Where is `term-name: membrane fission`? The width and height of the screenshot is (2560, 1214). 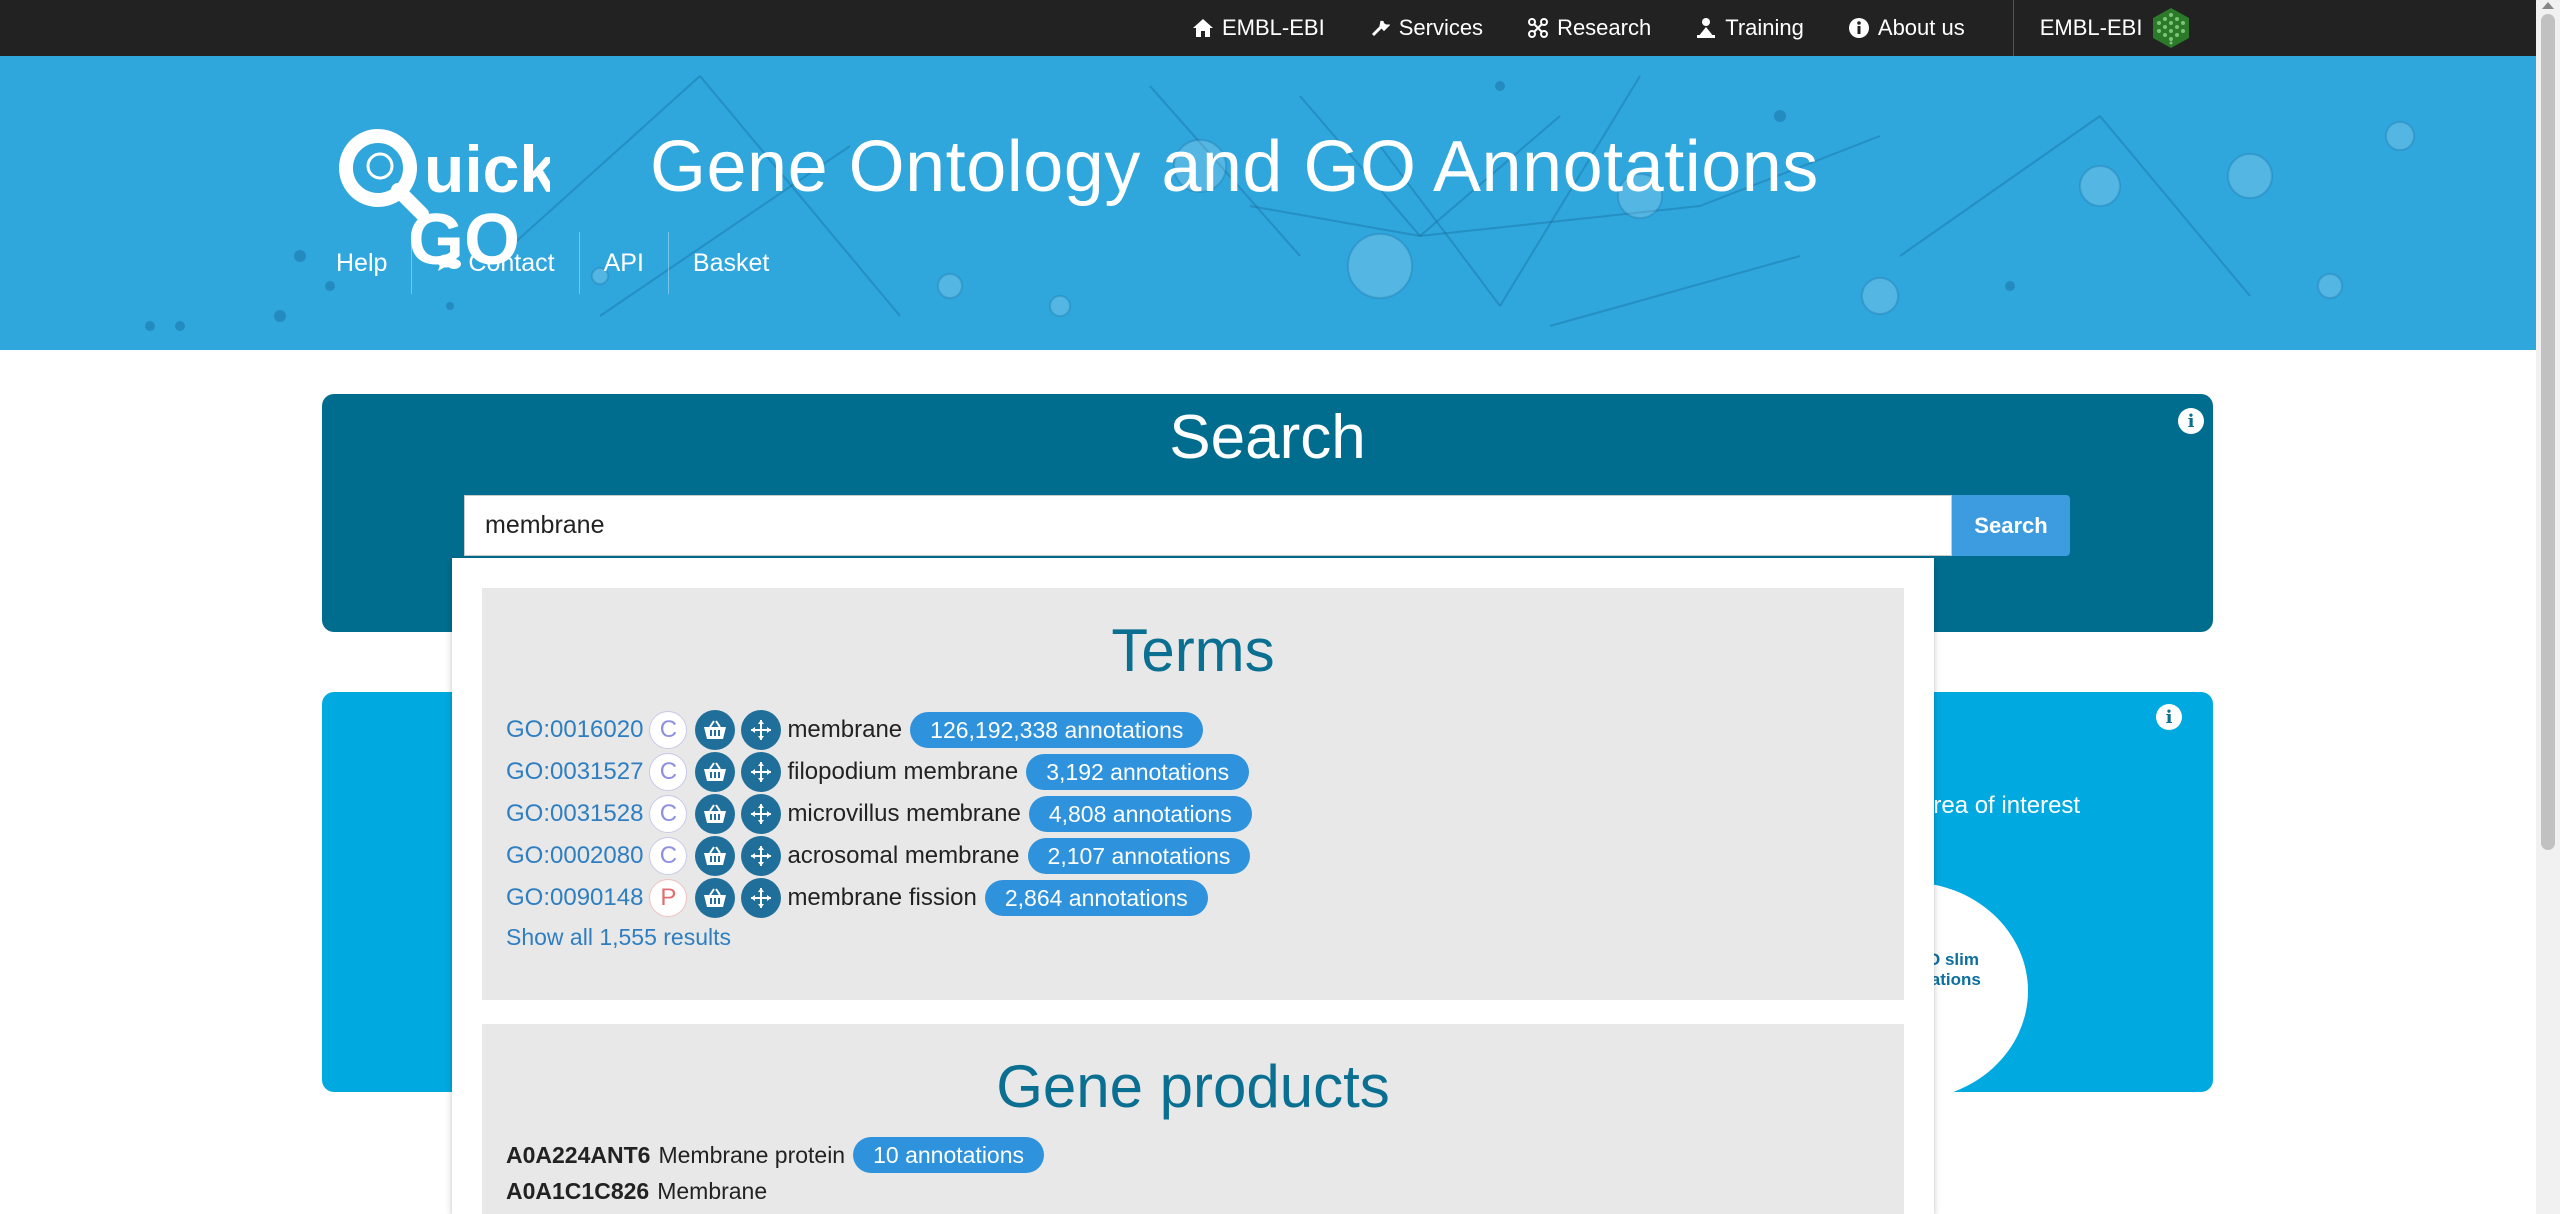 term-name: membrane fission is located at coordinates (882, 897).